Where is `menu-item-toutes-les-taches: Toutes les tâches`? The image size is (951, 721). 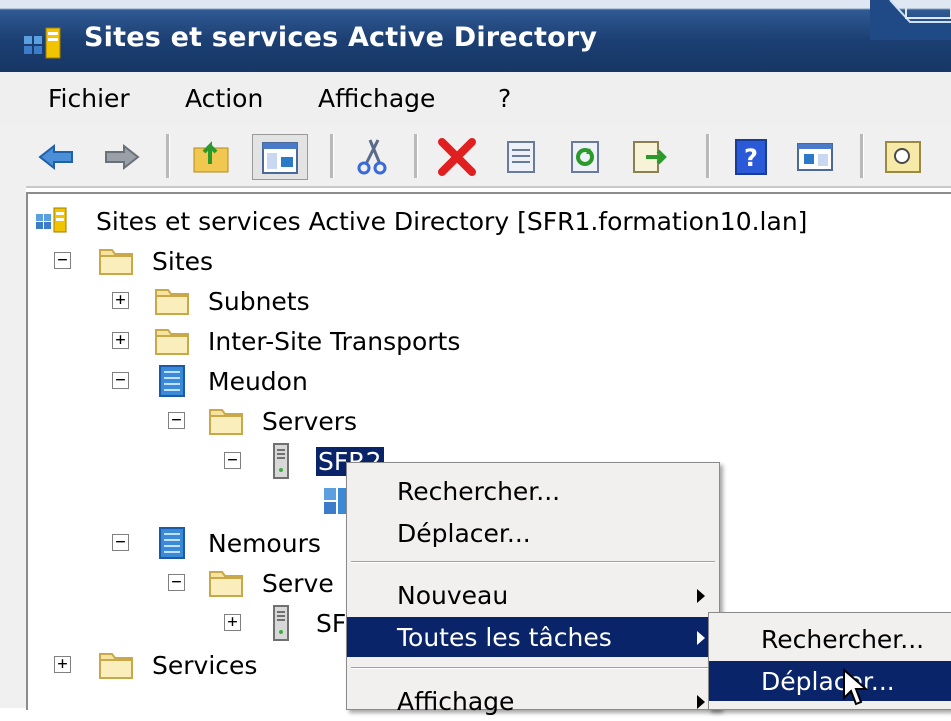
menu-item-toutes-les-taches: Toutes les tâches is located at coordinates (533, 637).